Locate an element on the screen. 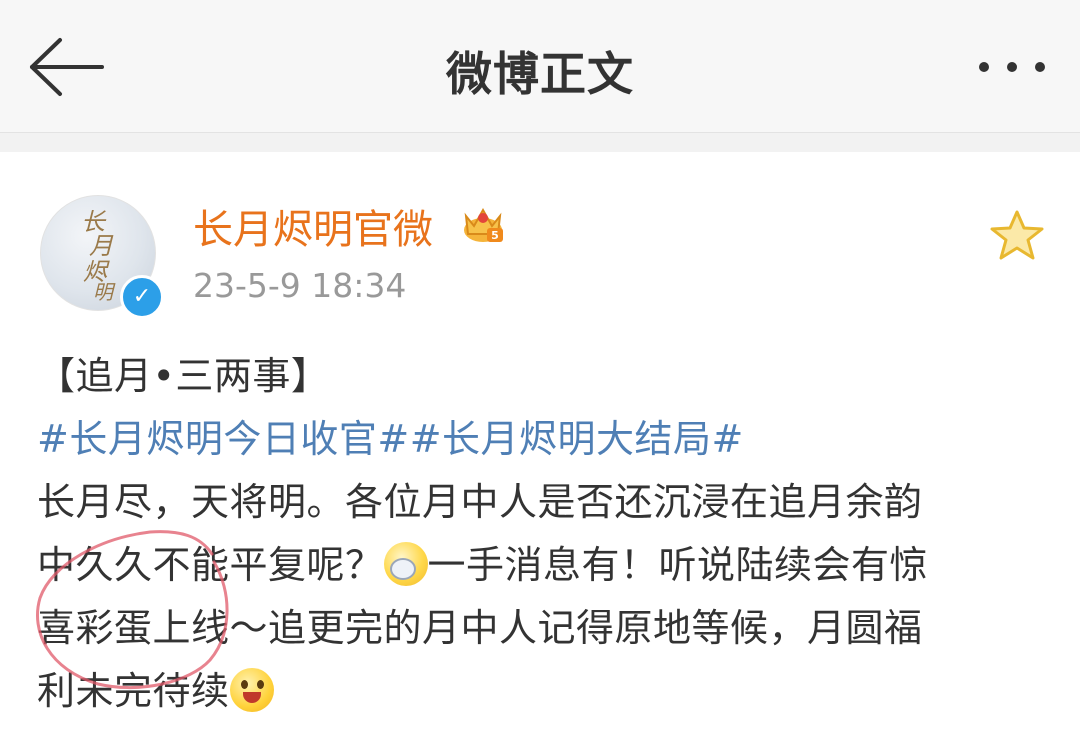  svg-text: 5 is located at coordinates (495, 235).